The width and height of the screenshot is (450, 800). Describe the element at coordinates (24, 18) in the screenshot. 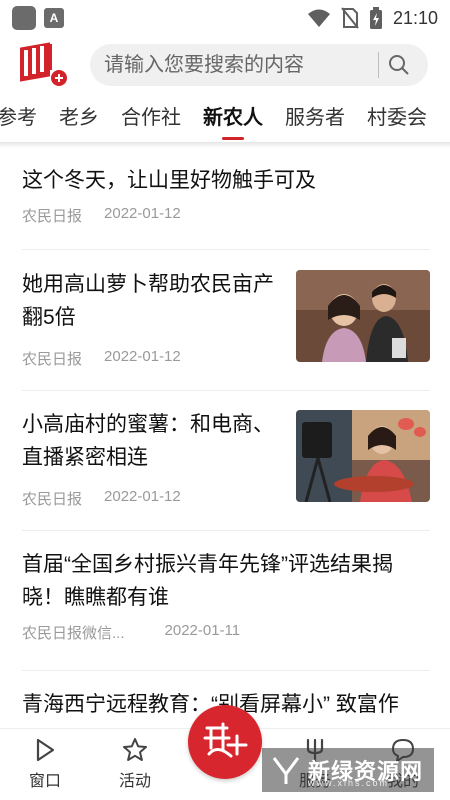

I see `app-notification-icon` at that location.